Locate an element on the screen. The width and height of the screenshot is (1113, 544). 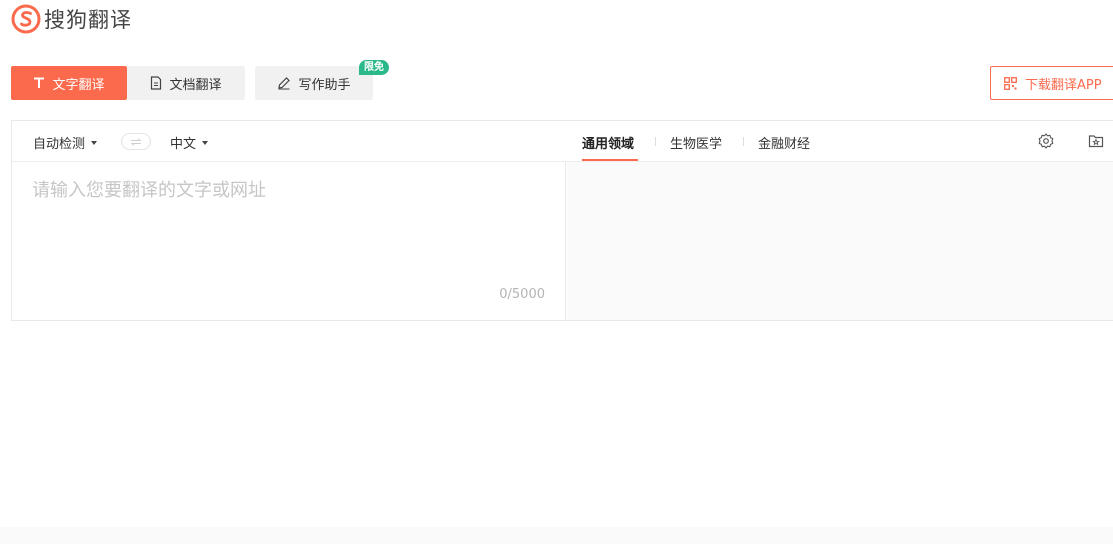
settings-button is located at coordinates (1046, 141).